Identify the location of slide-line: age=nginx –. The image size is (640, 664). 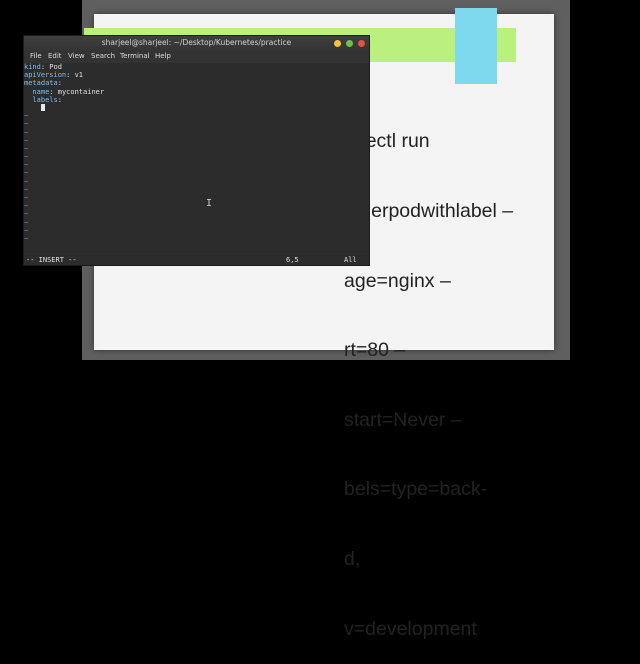
(397, 280).